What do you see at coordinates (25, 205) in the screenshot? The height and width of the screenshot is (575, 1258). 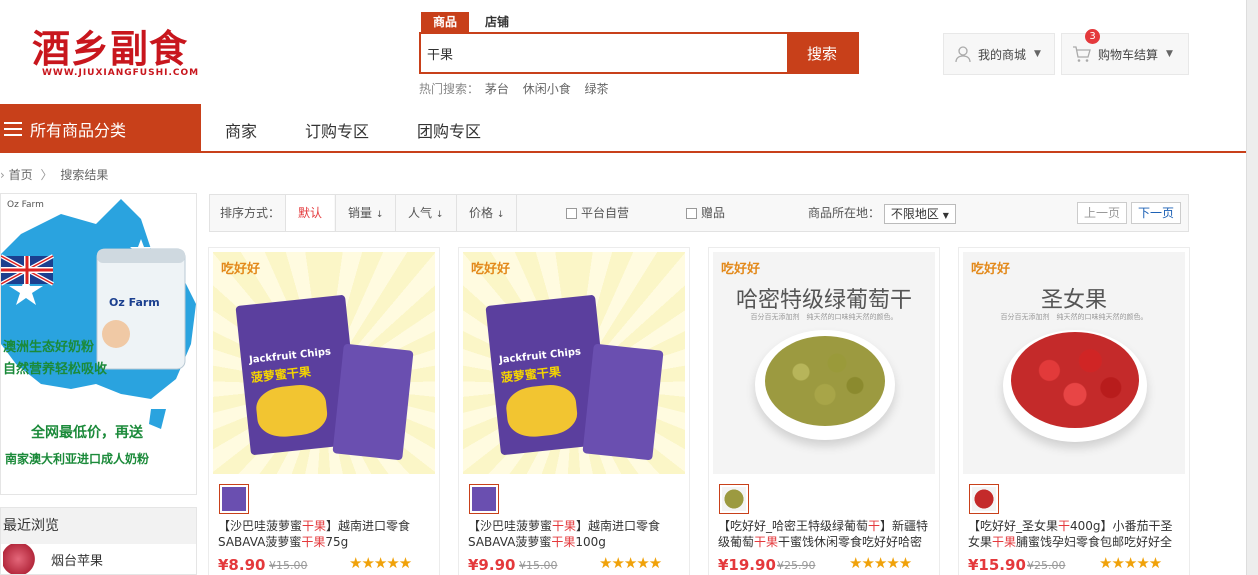 I see `ad-brand: Oz Farm` at bounding box center [25, 205].